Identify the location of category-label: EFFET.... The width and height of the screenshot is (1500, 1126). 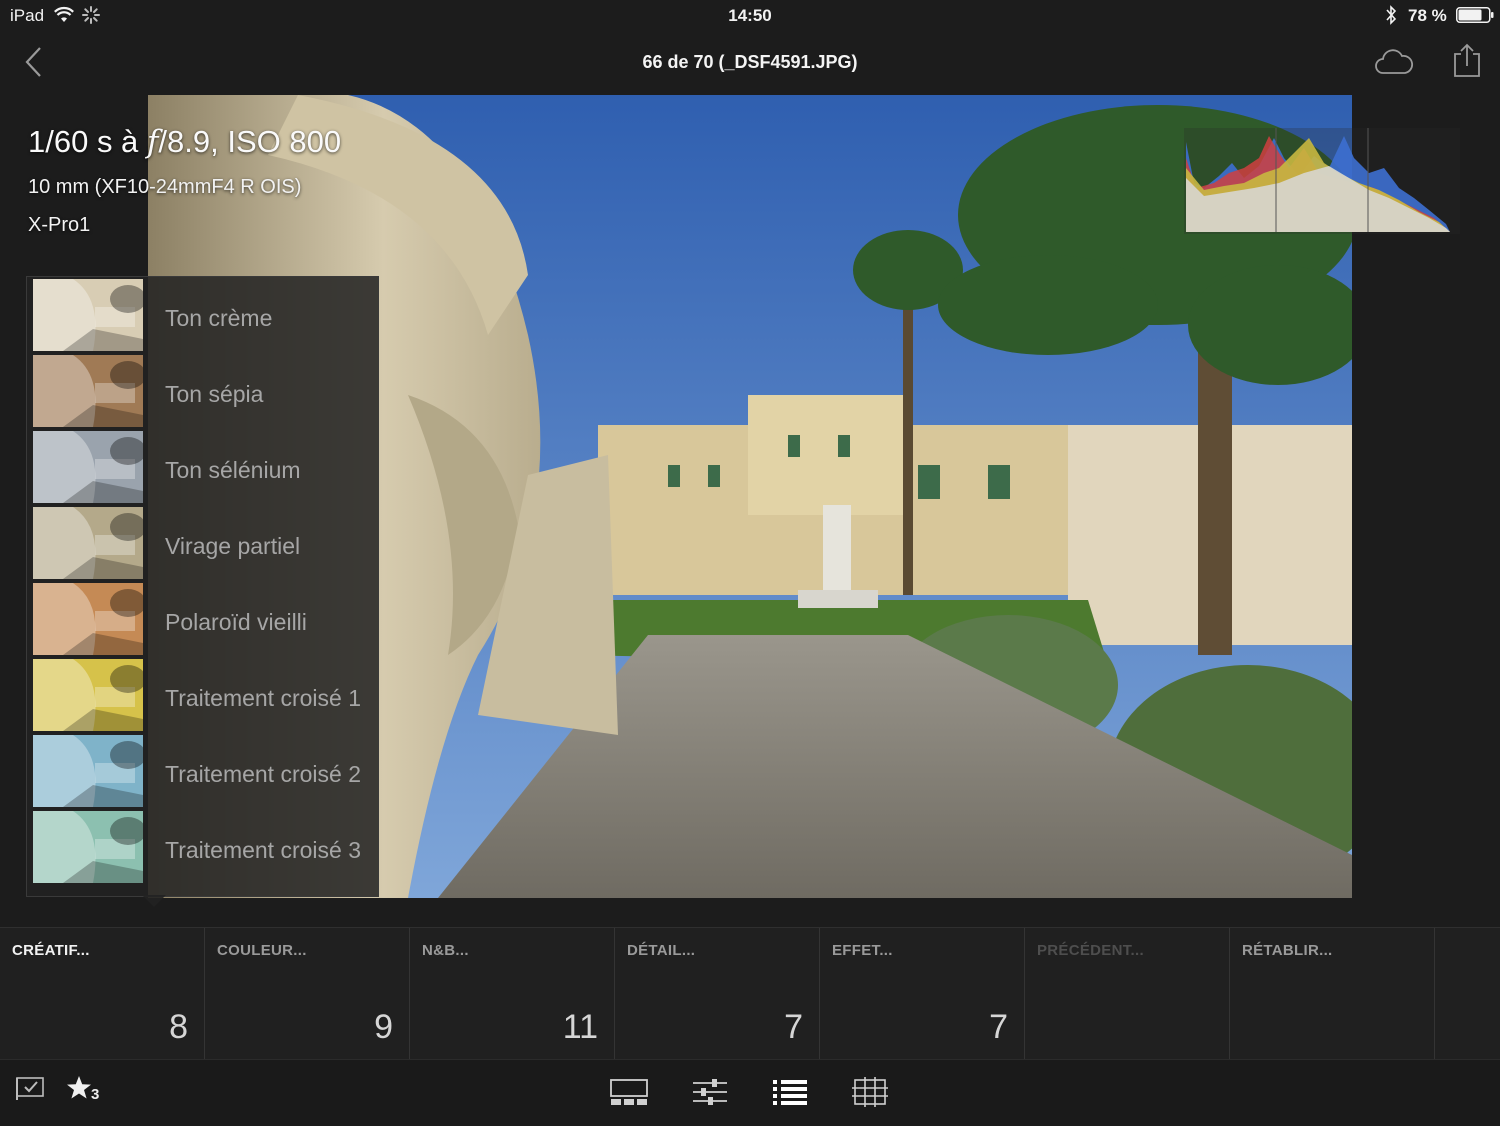
(862, 950).